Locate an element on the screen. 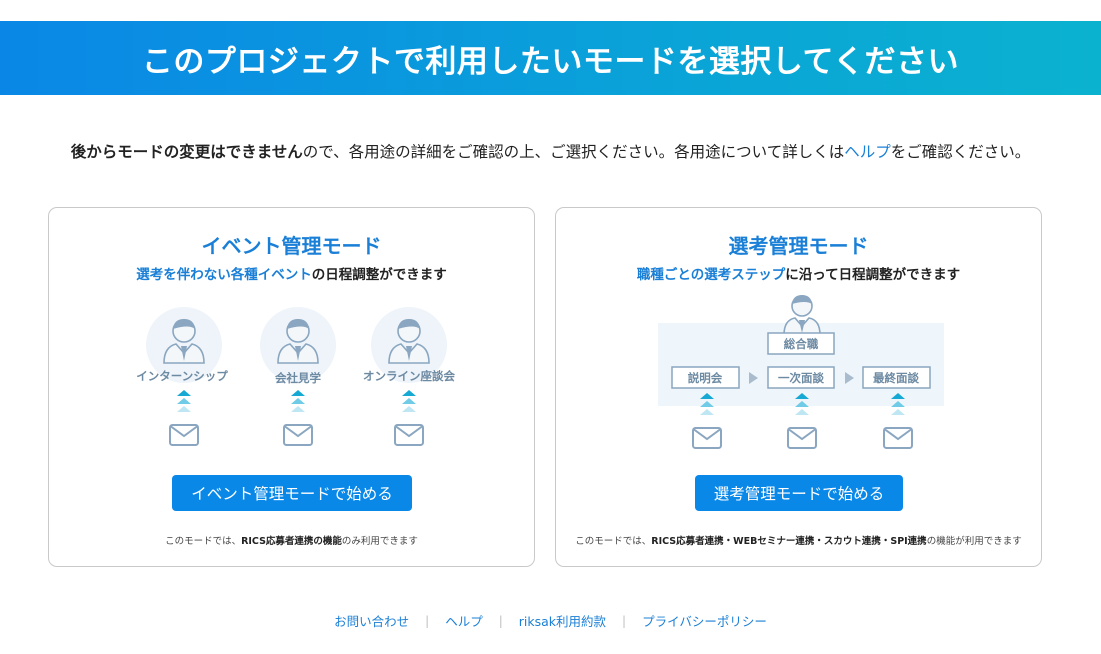 The width and height of the screenshot is (1101, 654). event-illustration: インターンシップ 会社見学 オンライン座談会 is located at coordinates (295, 376).